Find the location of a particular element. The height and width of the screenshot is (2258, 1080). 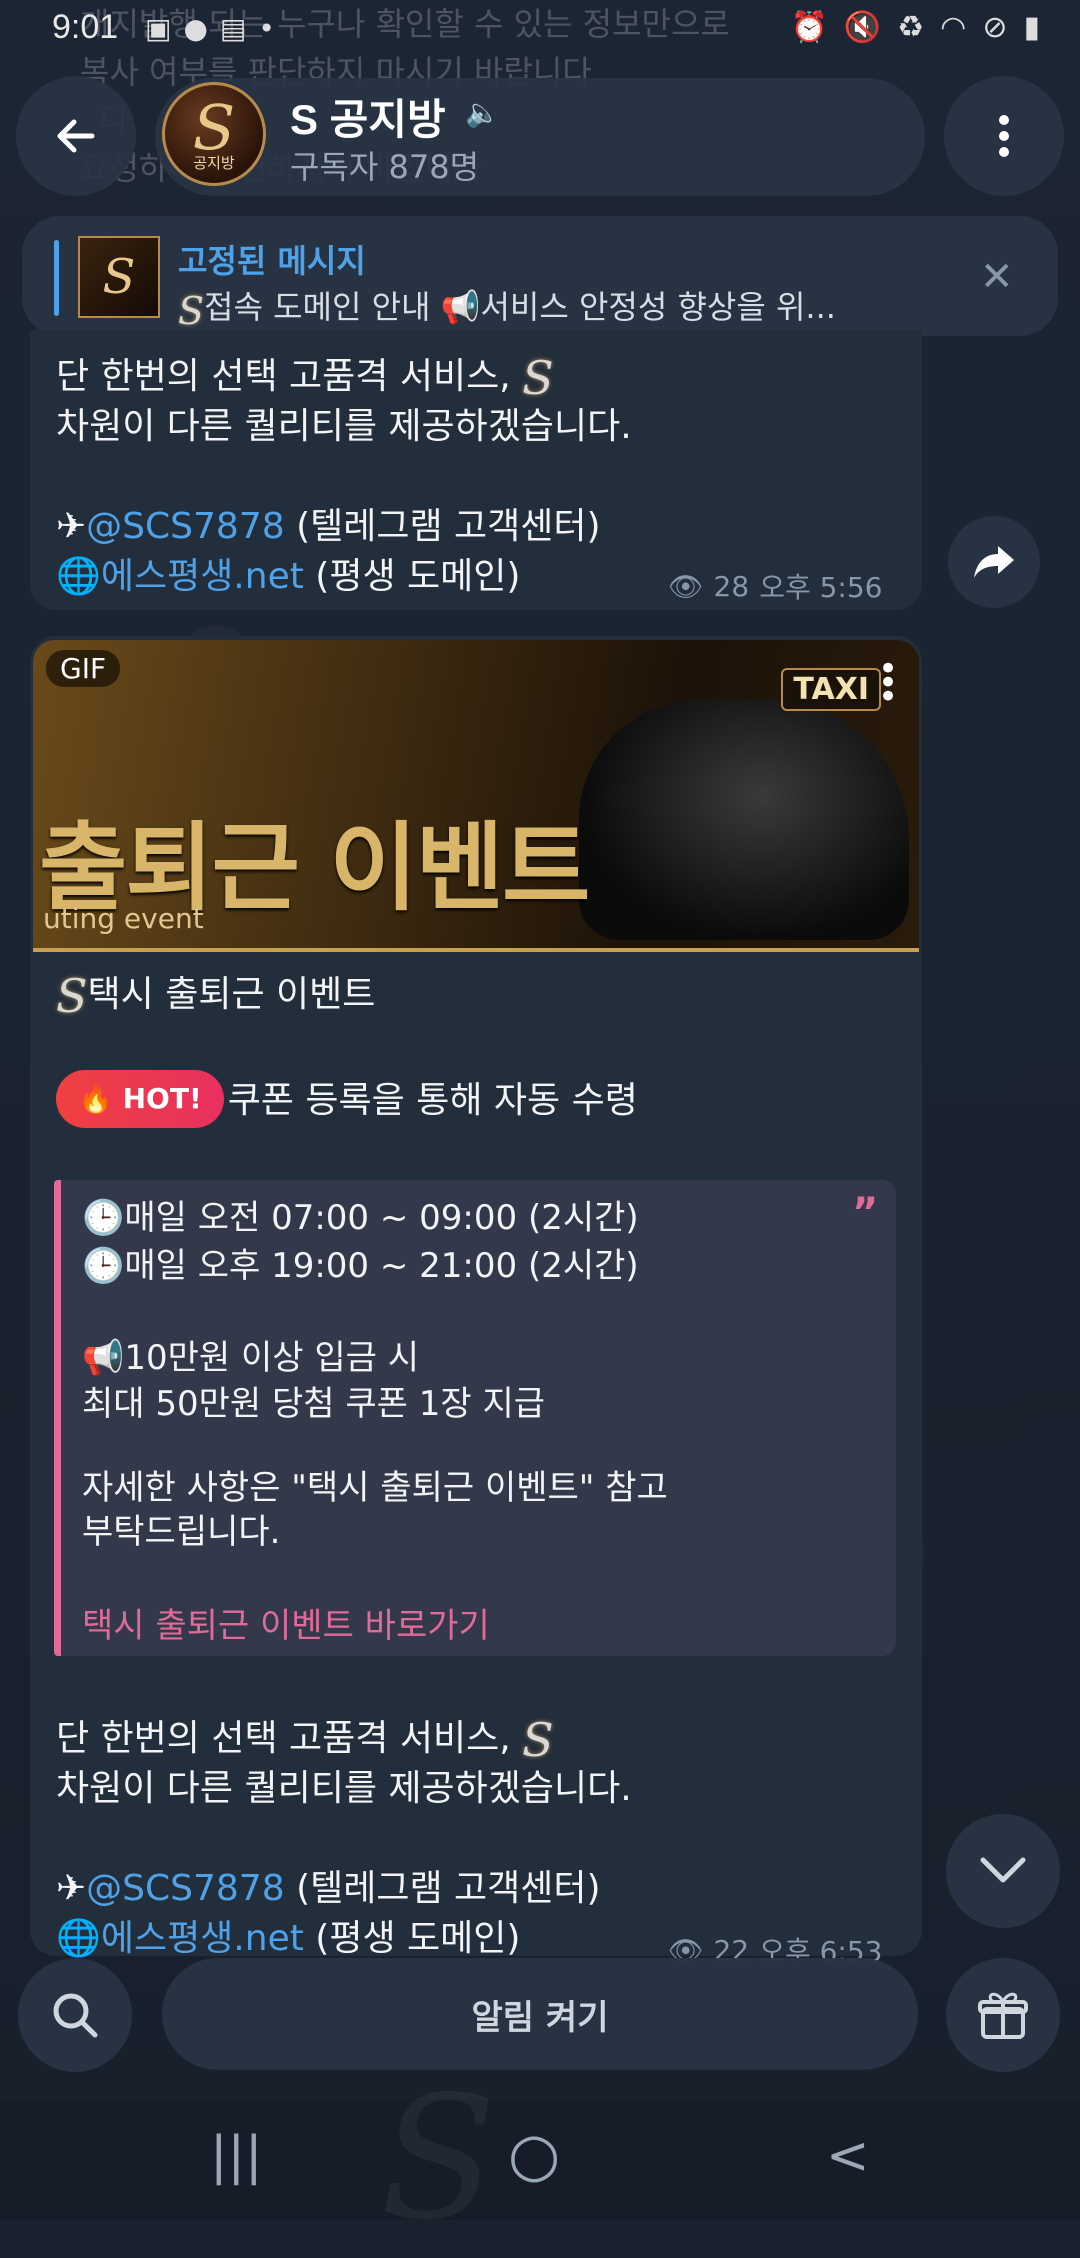

coupon-text: 쿠폰 등록을 통해 자동 수령 is located at coordinates (432, 1100).